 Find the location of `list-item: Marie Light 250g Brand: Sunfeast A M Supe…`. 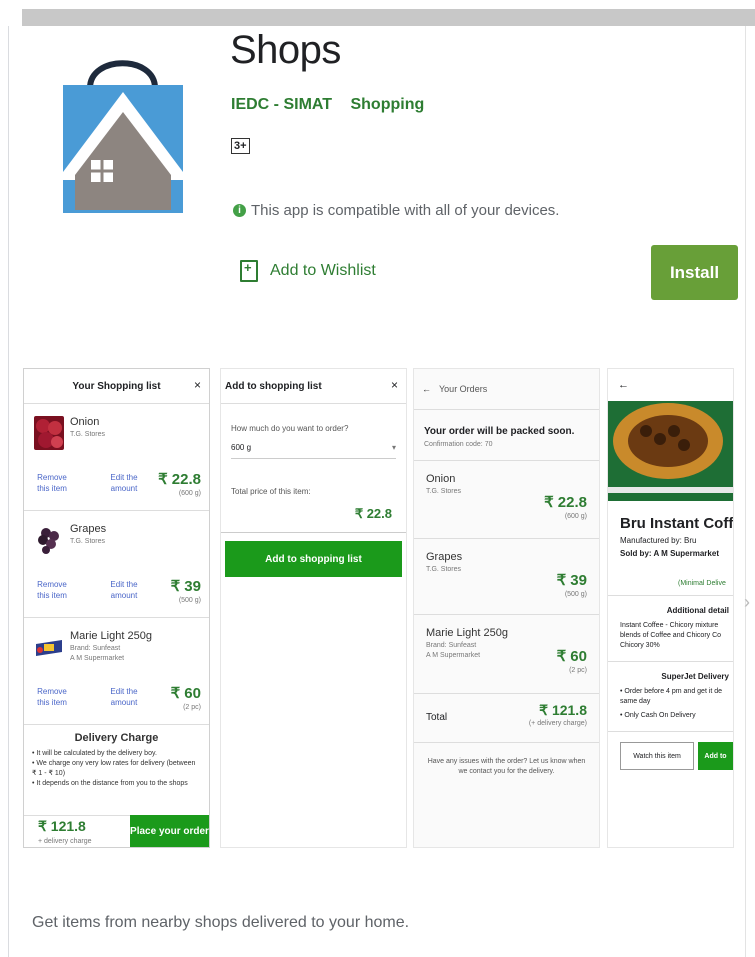

list-item: Marie Light 250g Brand: Sunfeast A M Supe… is located at coordinates (116, 671).